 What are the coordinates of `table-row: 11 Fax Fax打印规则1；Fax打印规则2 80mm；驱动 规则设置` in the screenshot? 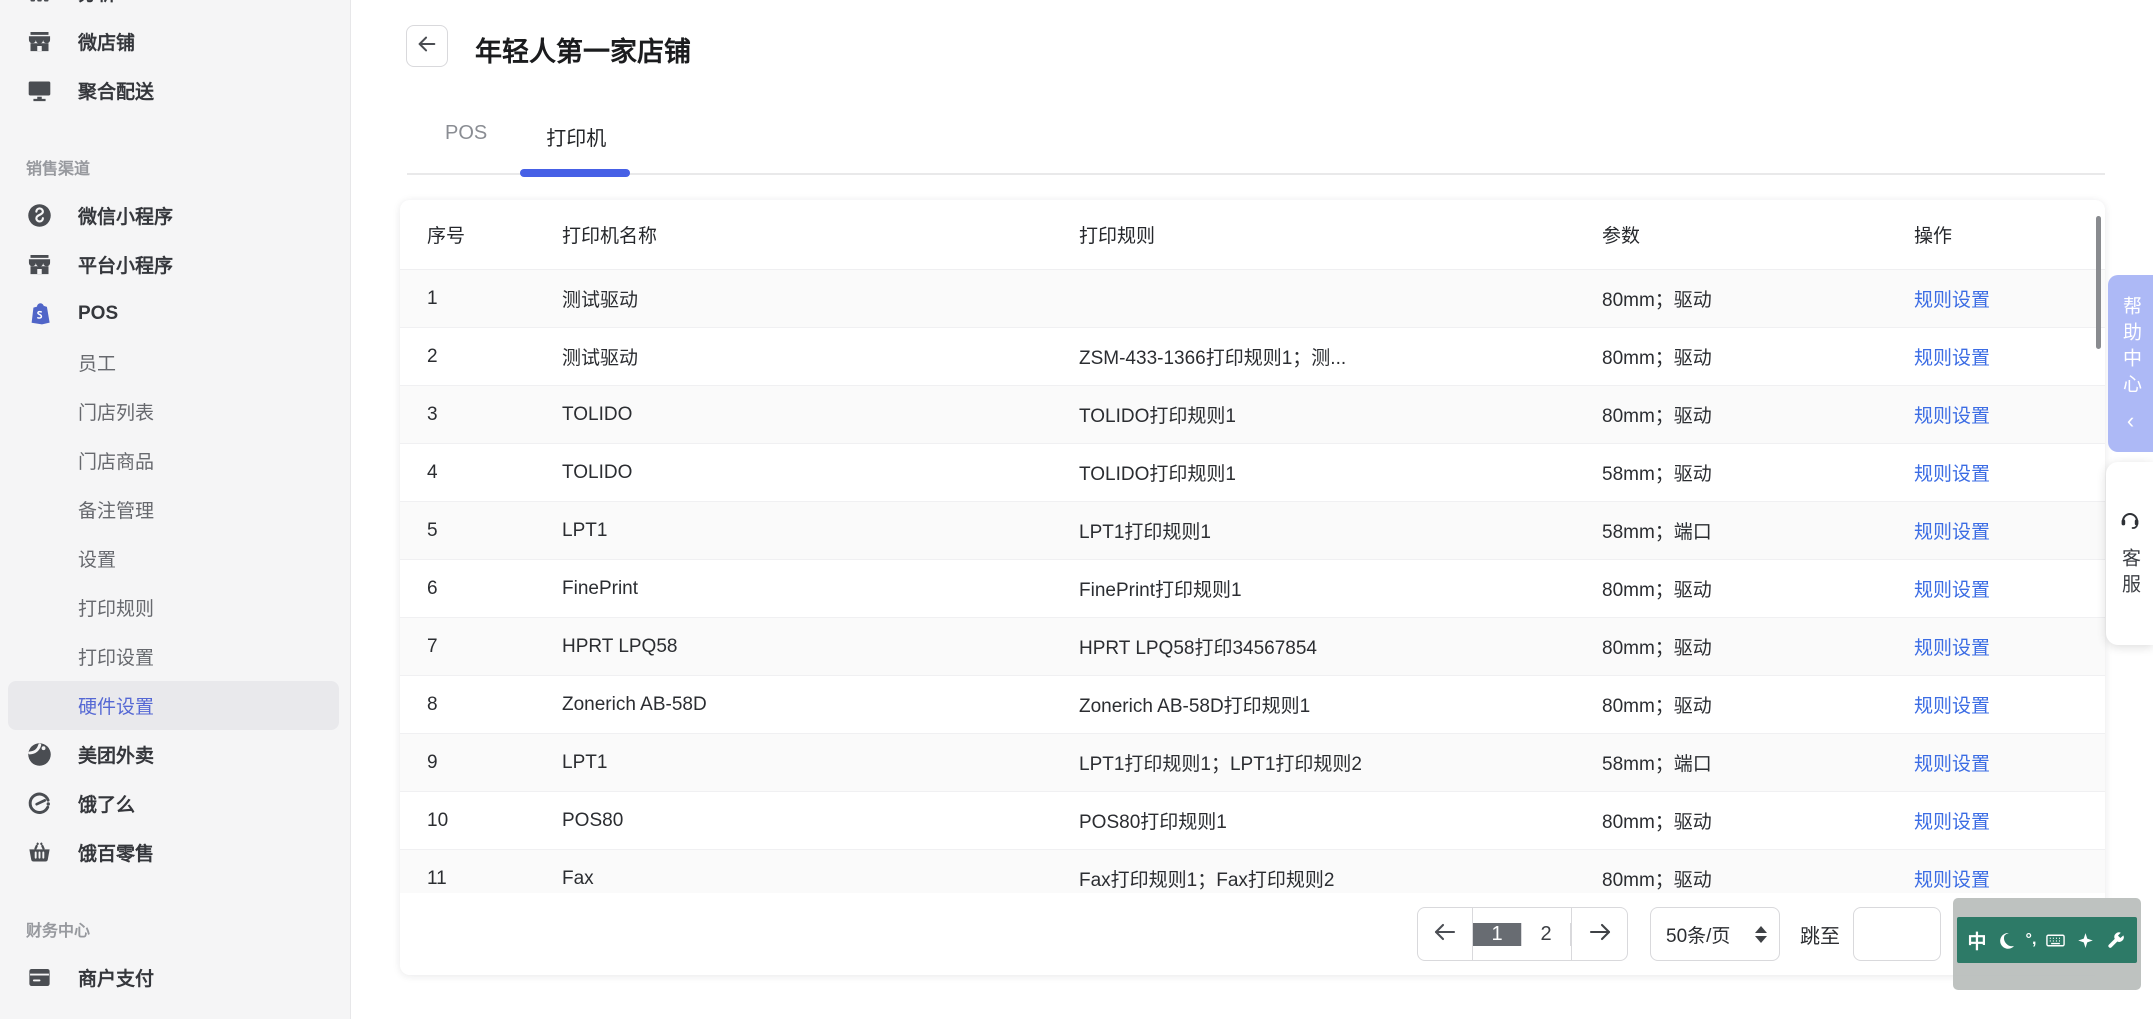 It's located at (1252, 871).